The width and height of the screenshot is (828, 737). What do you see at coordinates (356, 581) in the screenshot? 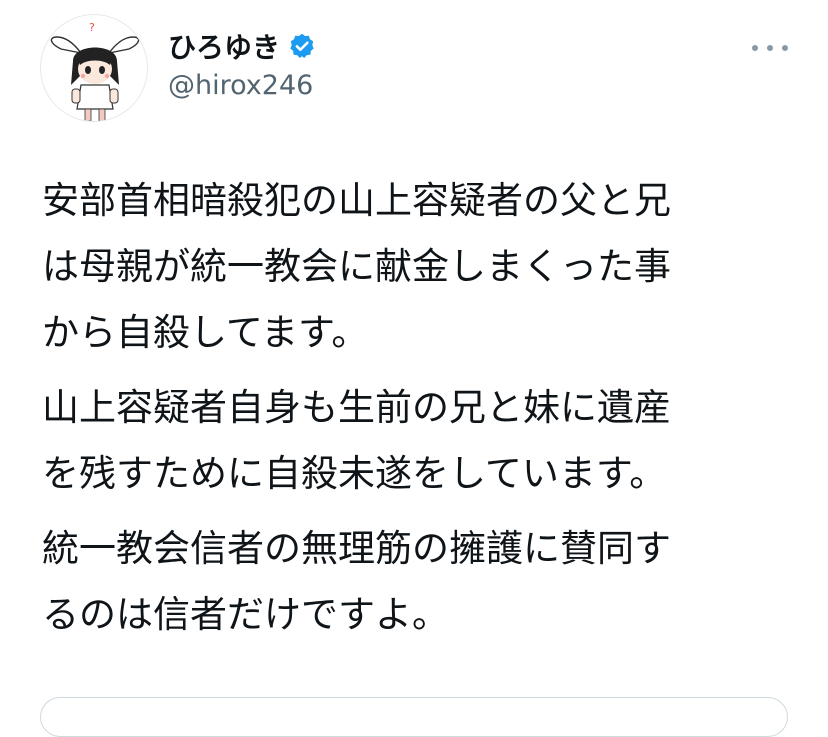
I see `tweet-paragraph: 統一教会信者の無理筋の擁護に賛同す るのは信者だけですよ。` at bounding box center [356, 581].